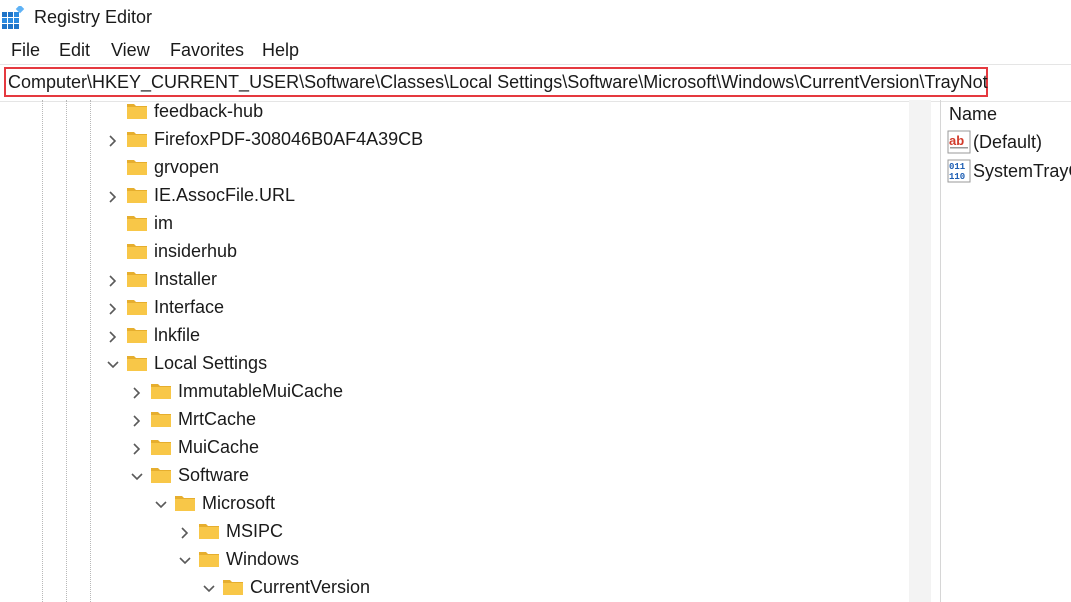  Describe the element at coordinates (186, 279) in the screenshot. I see `tree-node-label: Installer` at that location.